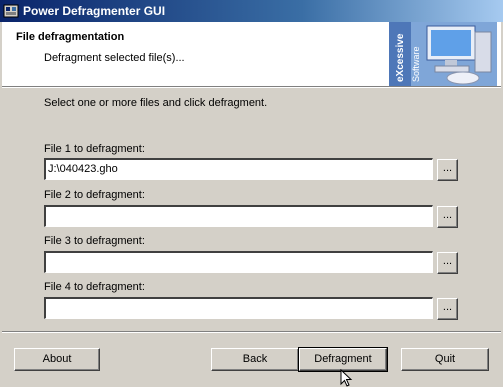 The width and height of the screenshot is (503, 387). What do you see at coordinates (238, 262) in the screenshot?
I see `file-3-input` at bounding box center [238, 262].